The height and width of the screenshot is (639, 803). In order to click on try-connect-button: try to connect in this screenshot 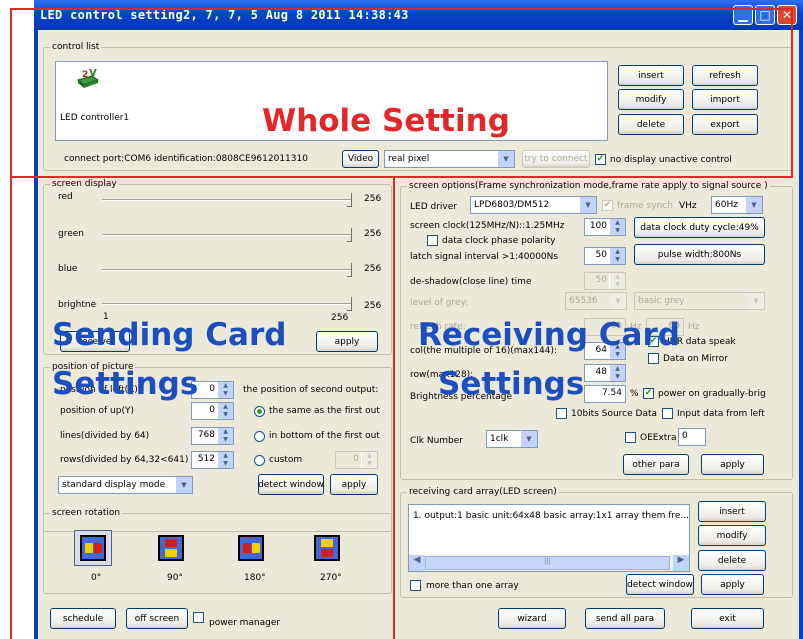, I will do `click(556, 159)`.